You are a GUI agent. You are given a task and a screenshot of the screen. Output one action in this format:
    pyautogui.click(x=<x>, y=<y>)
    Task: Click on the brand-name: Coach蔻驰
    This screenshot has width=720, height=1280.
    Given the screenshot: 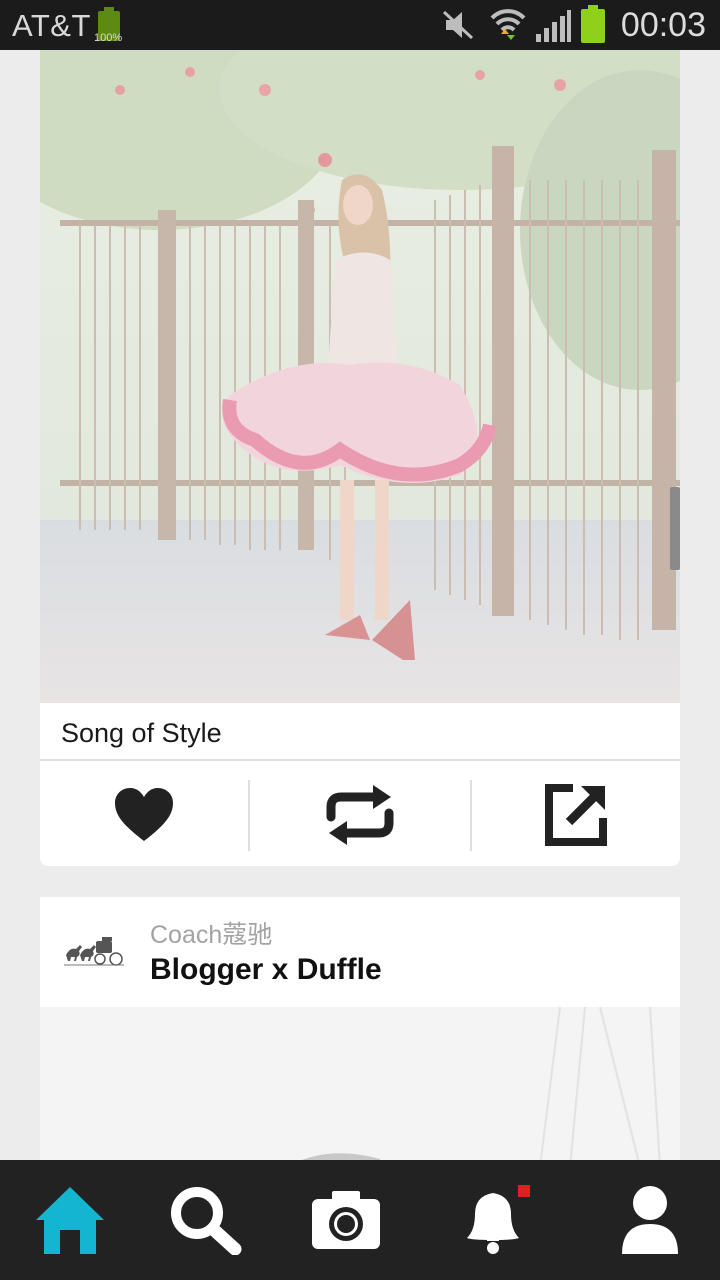 What is the action you would take?
    pyautogui.click(x=211, y=933)
    